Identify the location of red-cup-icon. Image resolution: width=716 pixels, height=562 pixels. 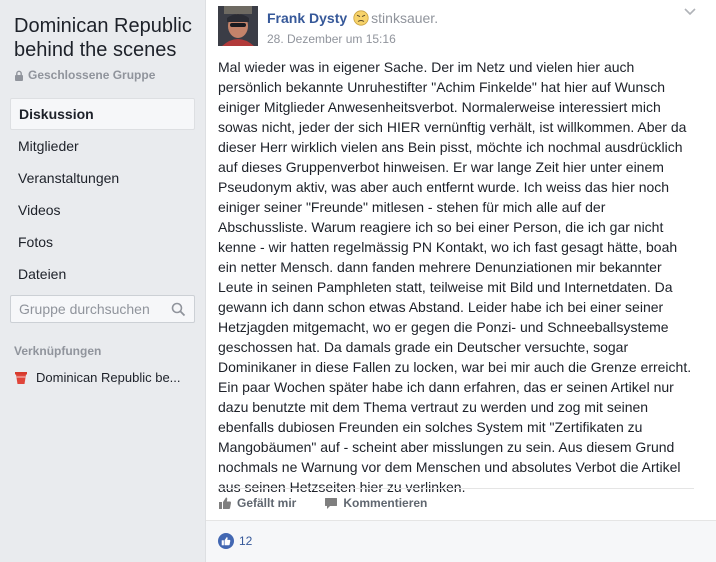
(21, 377).